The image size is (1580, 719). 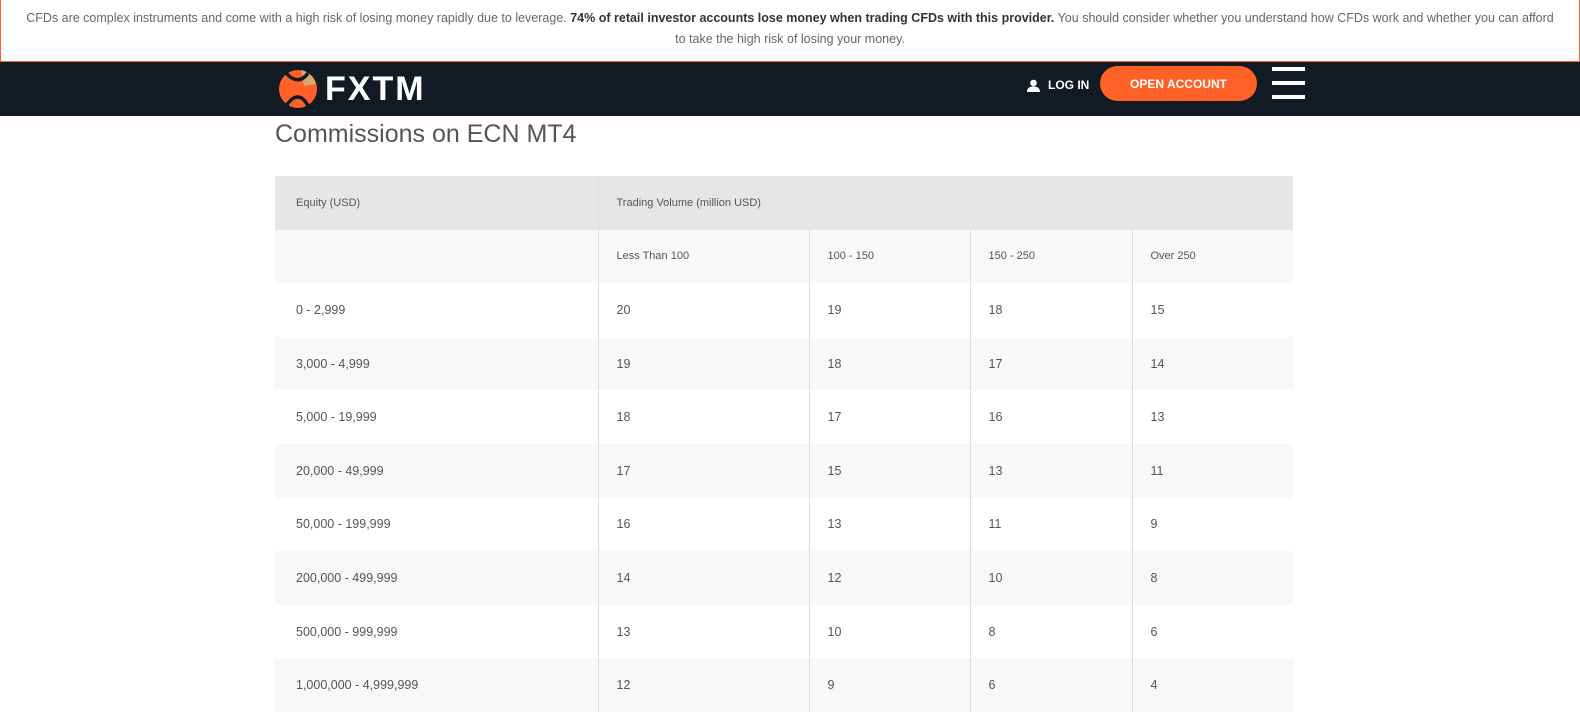 I want to click on hamburger-menu-icon, so click(x=1288, y=83).